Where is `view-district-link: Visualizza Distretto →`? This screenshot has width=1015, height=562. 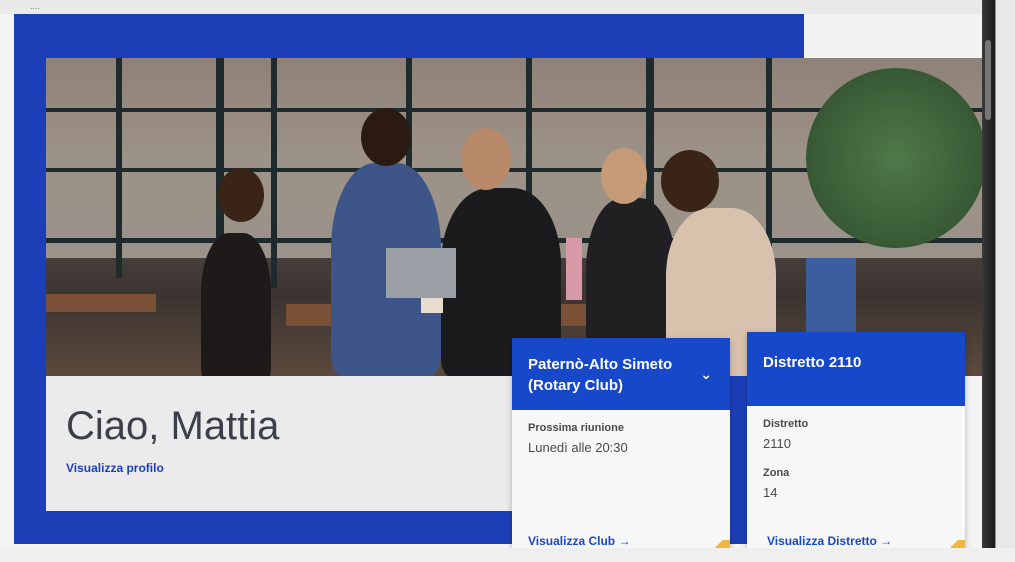
view-district-link: Visualizza Distretto → is located at coordinates (829, 541).